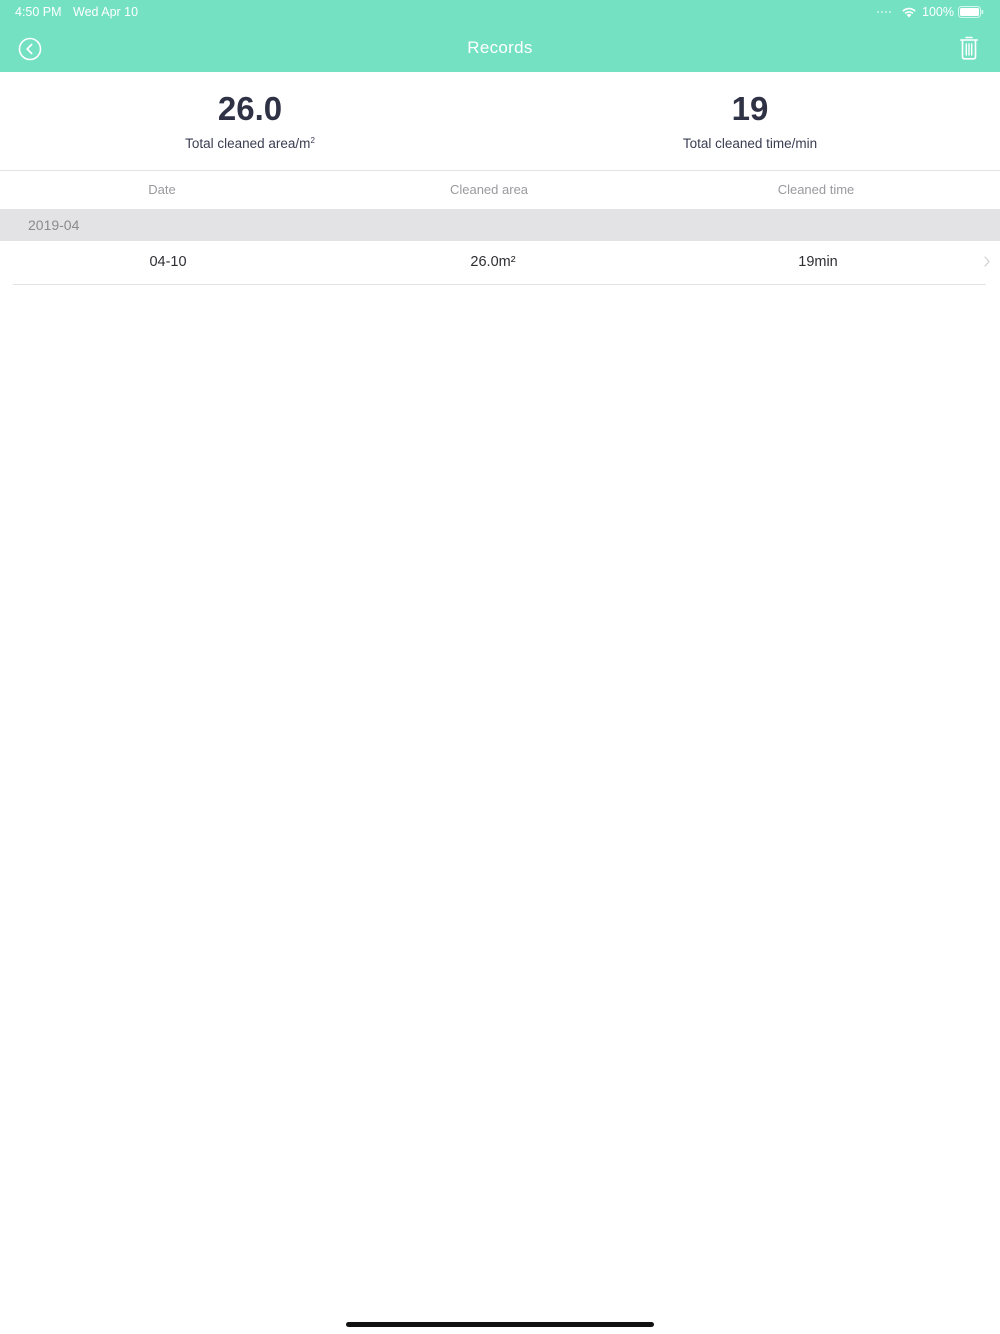 The height and width of the screenshot is (1334, 1000). I want to click on navigation-bar: Records, so click(500, 48).